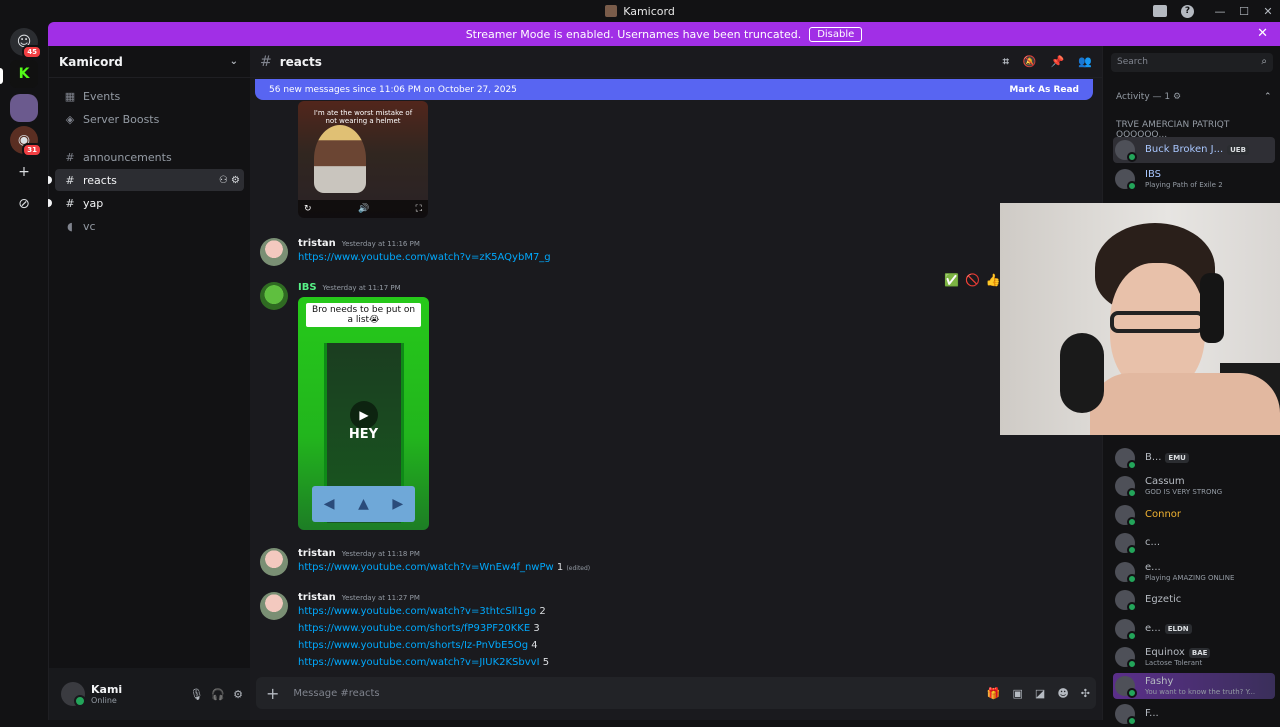 This screenshot has height=727, width=1280. What do you see at coordinates (349, 287) in the screenshot?
I see `message-author: IBS Yesterday at 11:17 PM` at bounding box center [349, 287].